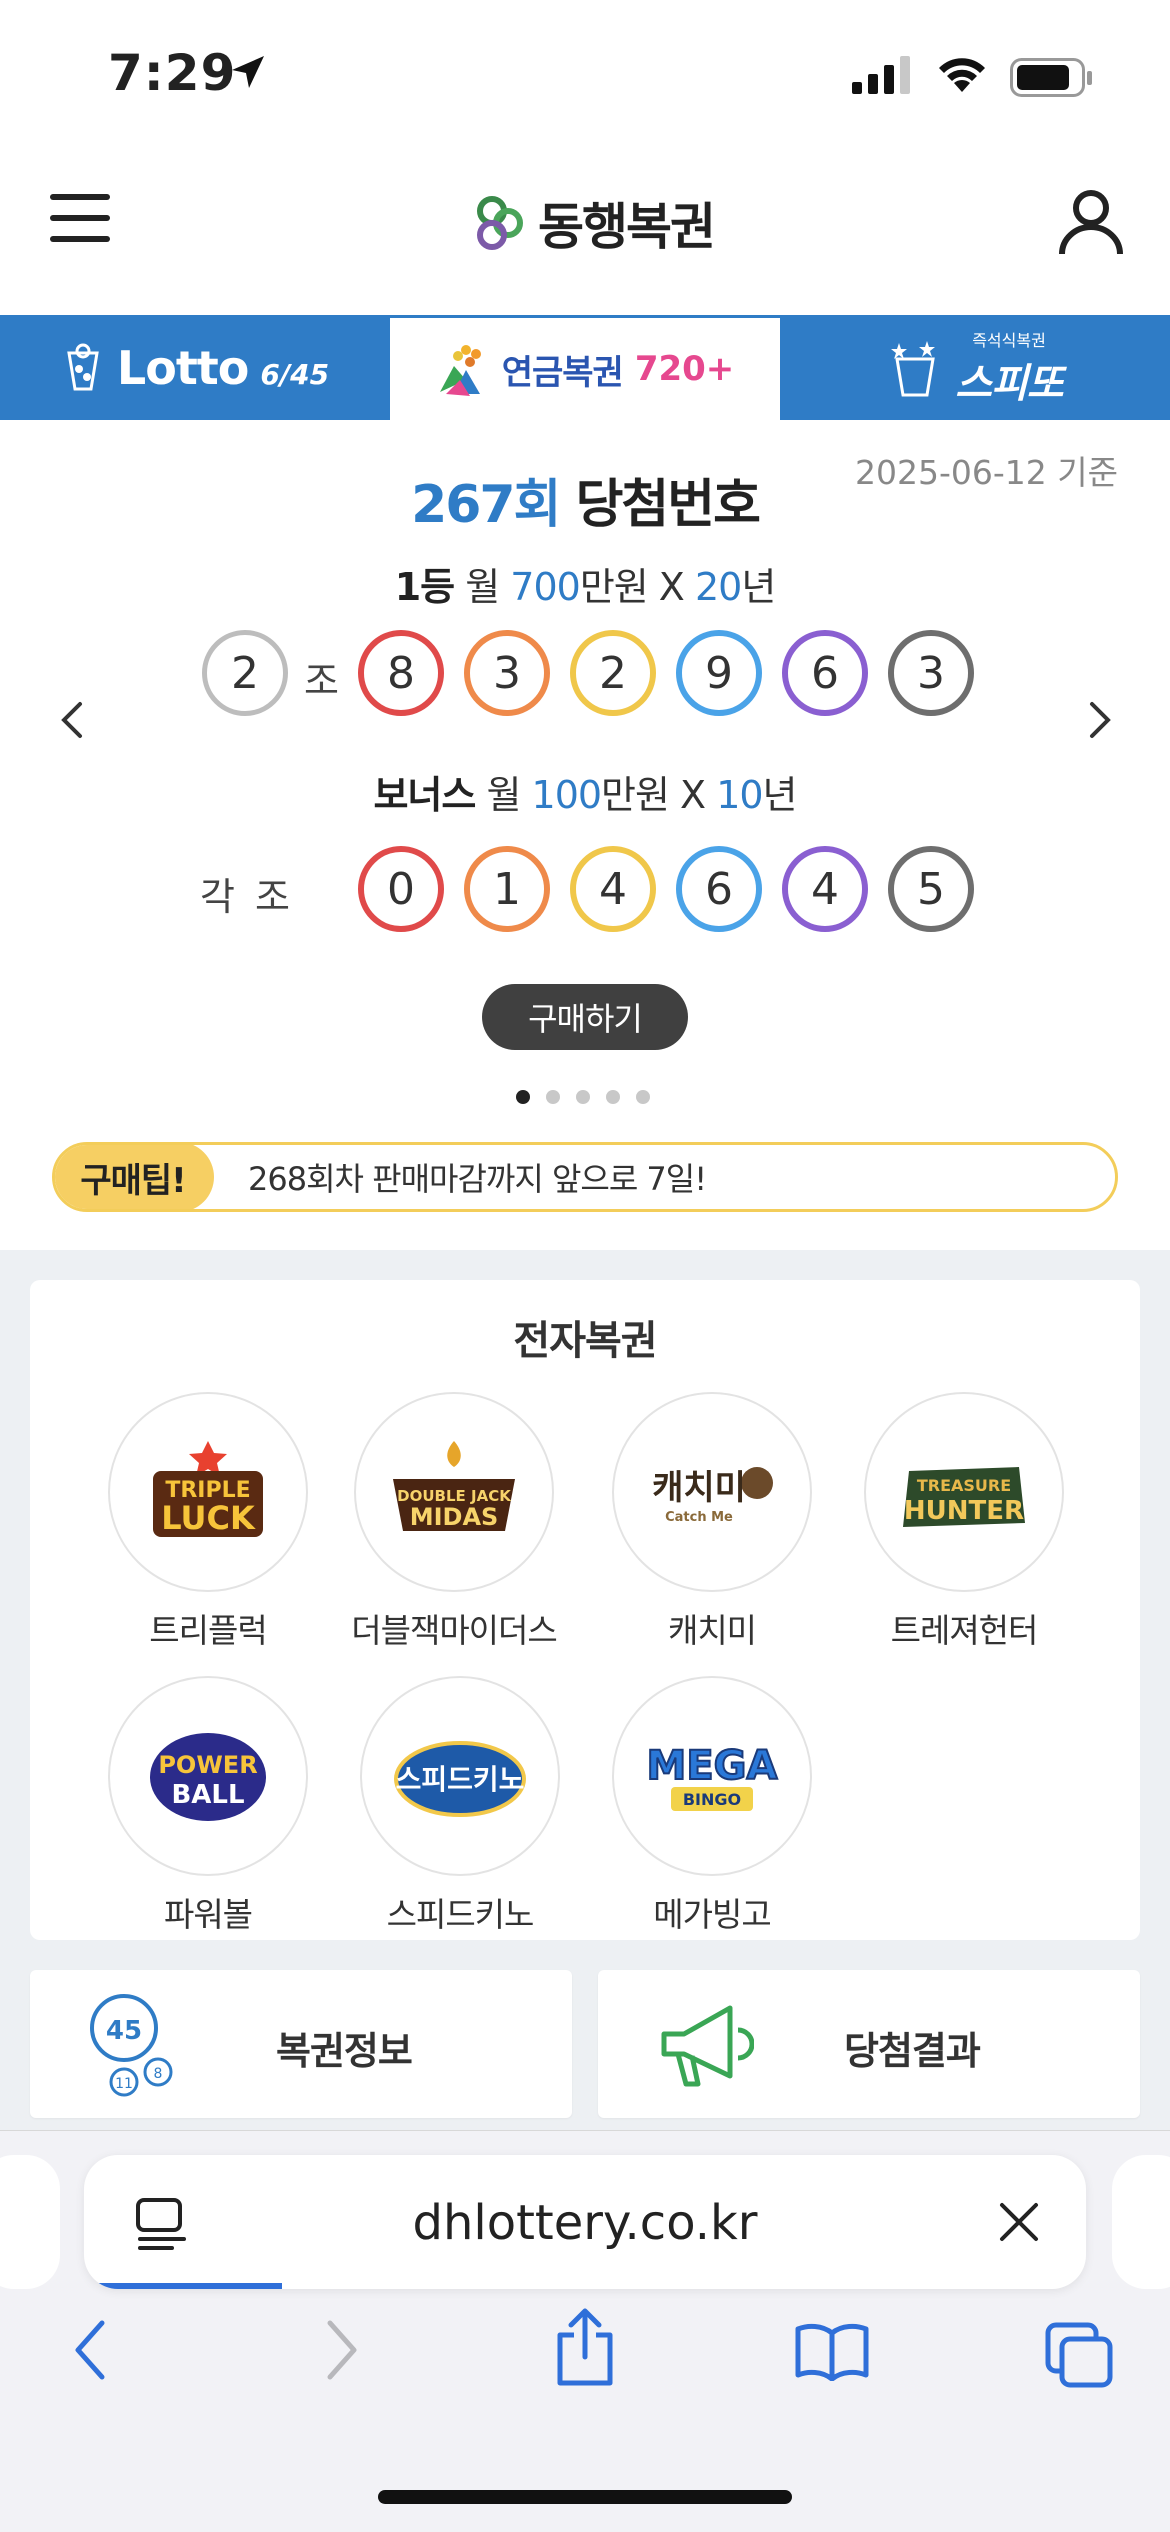  What do you see at coordinates (1079, 2355) in the screenshot?
I see `tabs-icon` at bounding box center [1079, 2355].